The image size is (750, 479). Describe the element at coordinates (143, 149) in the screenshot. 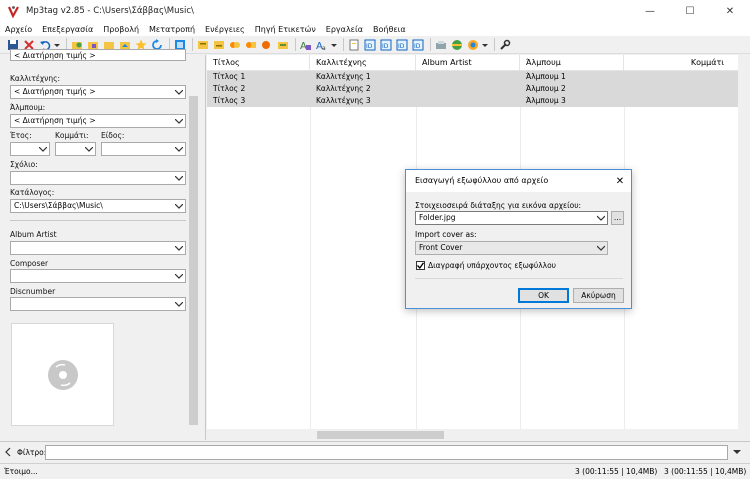

I see `genre-combo` at that location.